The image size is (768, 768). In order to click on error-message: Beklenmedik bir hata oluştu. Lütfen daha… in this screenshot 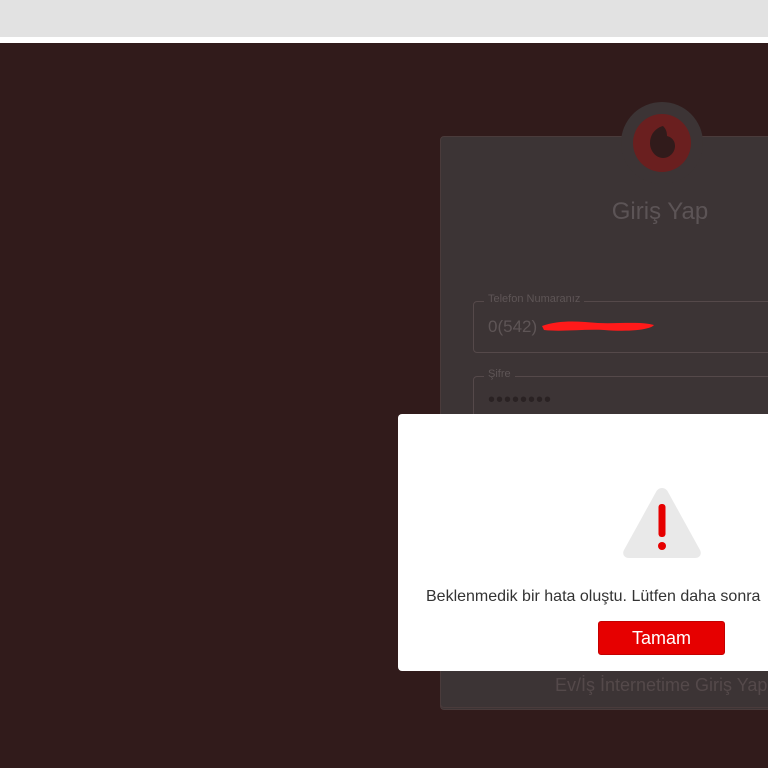, I will do `click(593, 596)`.